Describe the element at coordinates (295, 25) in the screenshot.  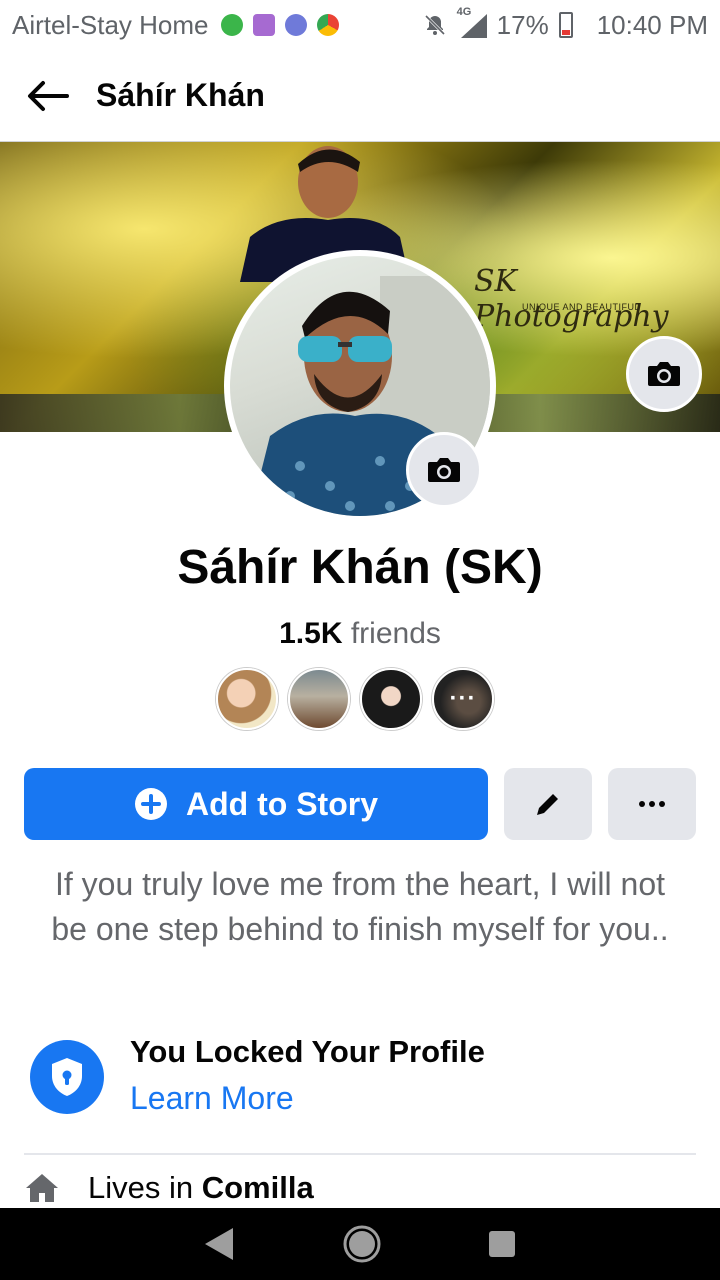
I see `discord-icon` at that location.